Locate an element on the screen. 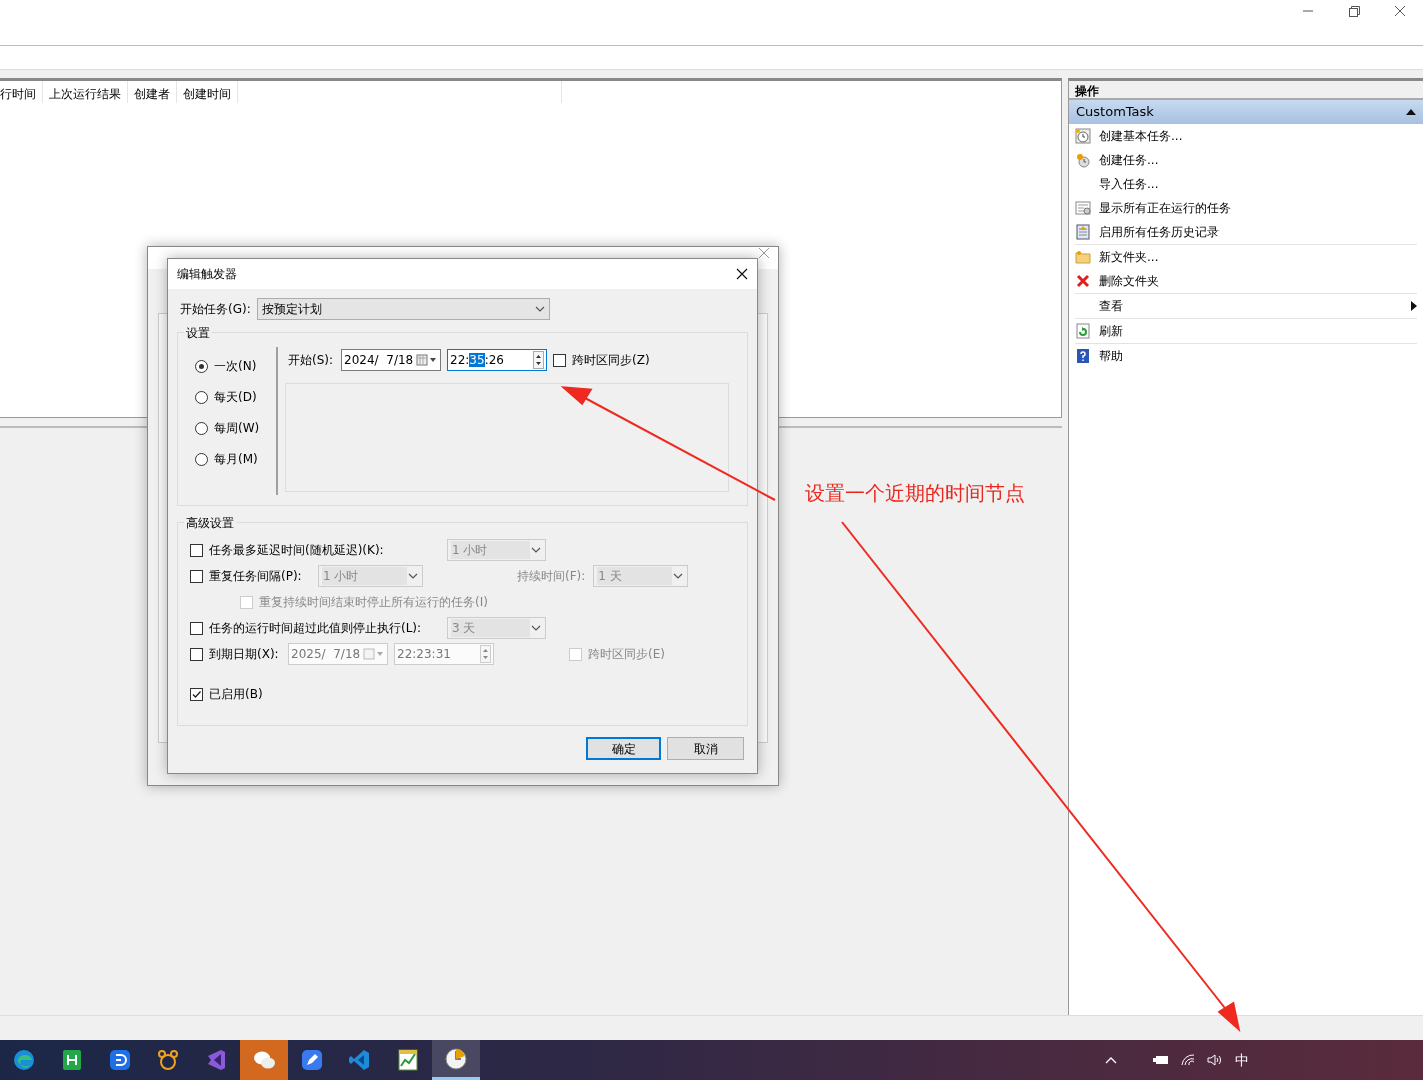 This screenshot has width=1423, height=1080. chart-icon is located at coordinates (408, 1060).